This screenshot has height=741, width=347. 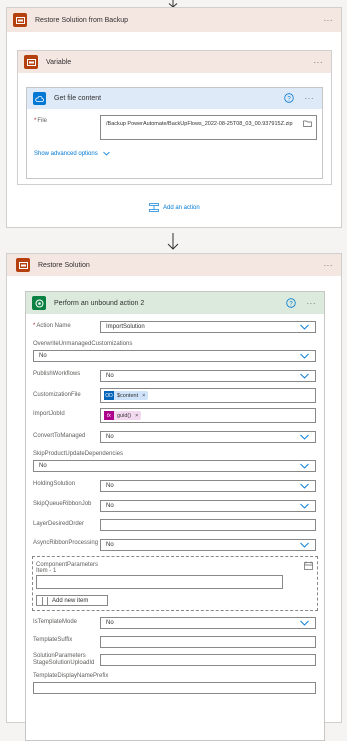 I want to click on skip-queue-ribbon-dropdown: No, so click(x=208, y=506).